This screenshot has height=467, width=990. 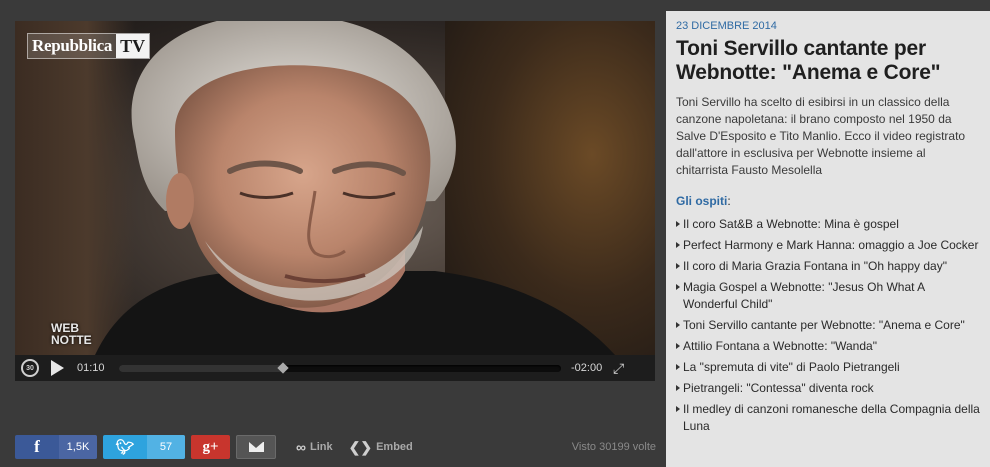 I want to click on guest-link: Pietrangeli: "Contessa" diventa rock, so click(x=828, y=388).